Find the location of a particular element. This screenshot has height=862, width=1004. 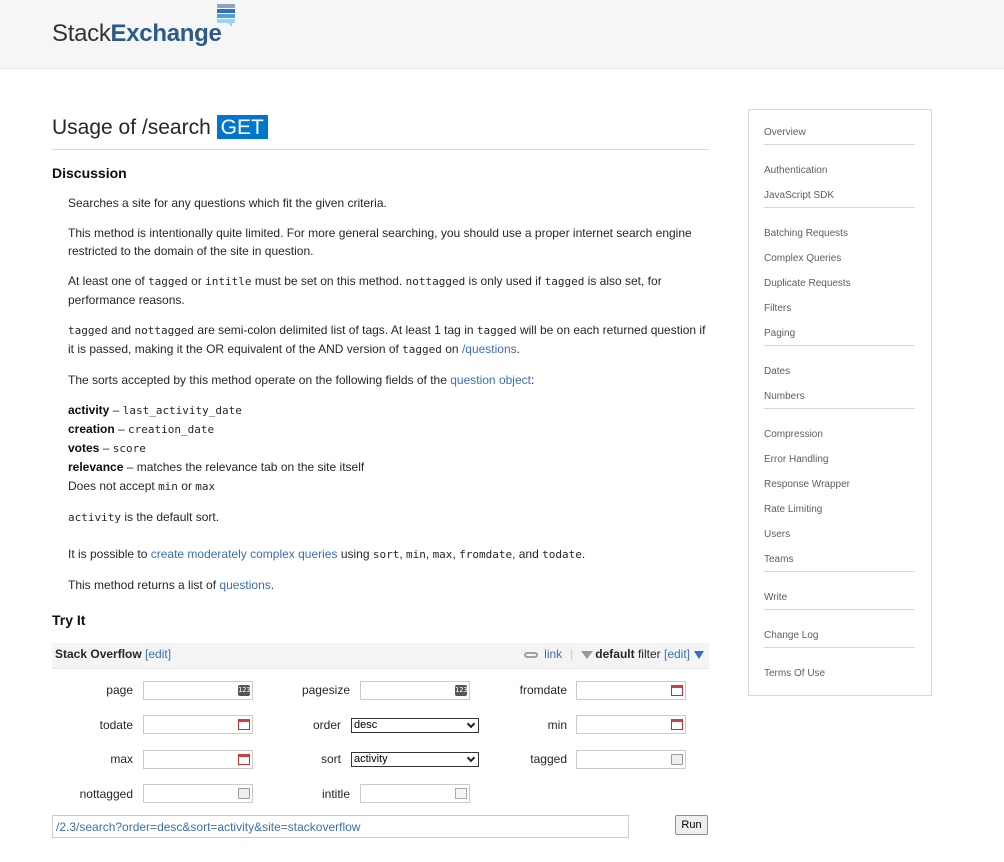

tagged-input is located at coordinates (631, 759).